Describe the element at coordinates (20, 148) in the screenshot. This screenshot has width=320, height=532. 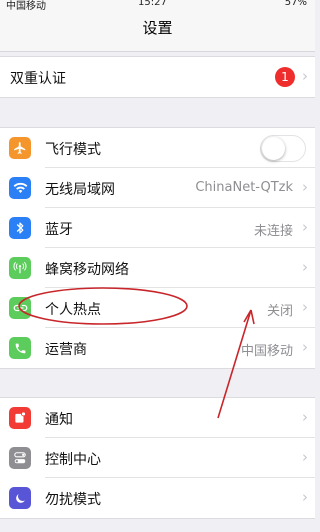
I see `airplane-icon` at that location.